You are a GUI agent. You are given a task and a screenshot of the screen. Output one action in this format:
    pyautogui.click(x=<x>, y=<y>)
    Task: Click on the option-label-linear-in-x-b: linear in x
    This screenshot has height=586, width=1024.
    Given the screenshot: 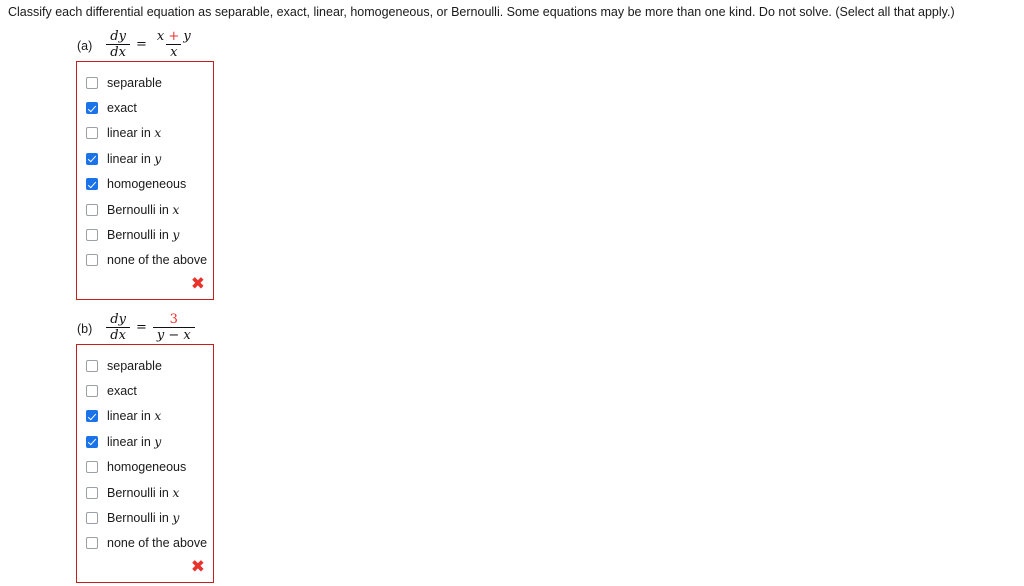 What is the action you would take?
    pyautogui.click(x=134, y=416)
    